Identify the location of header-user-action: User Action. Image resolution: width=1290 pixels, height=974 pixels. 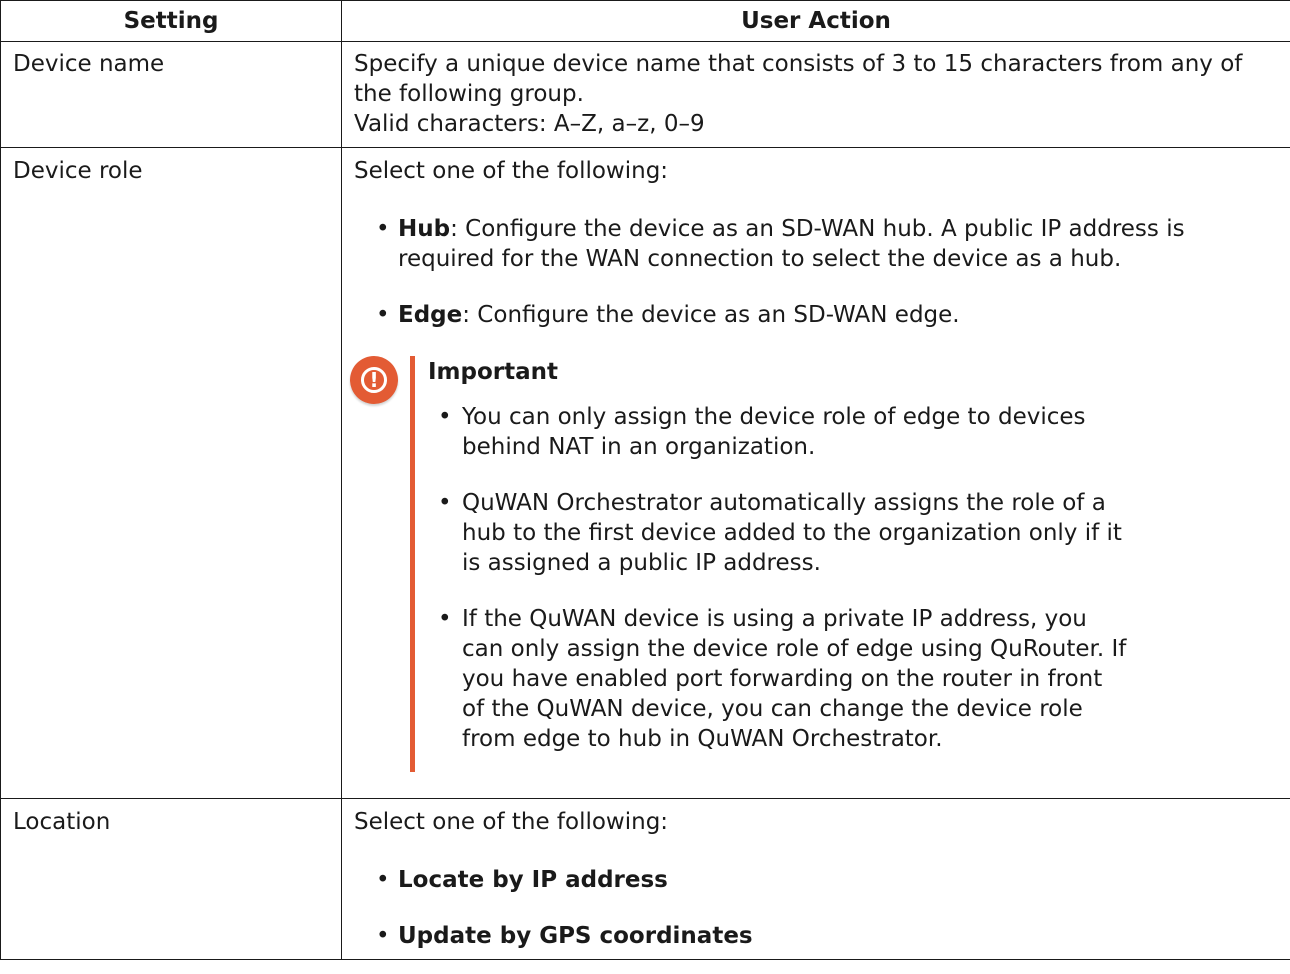
(815, 21).